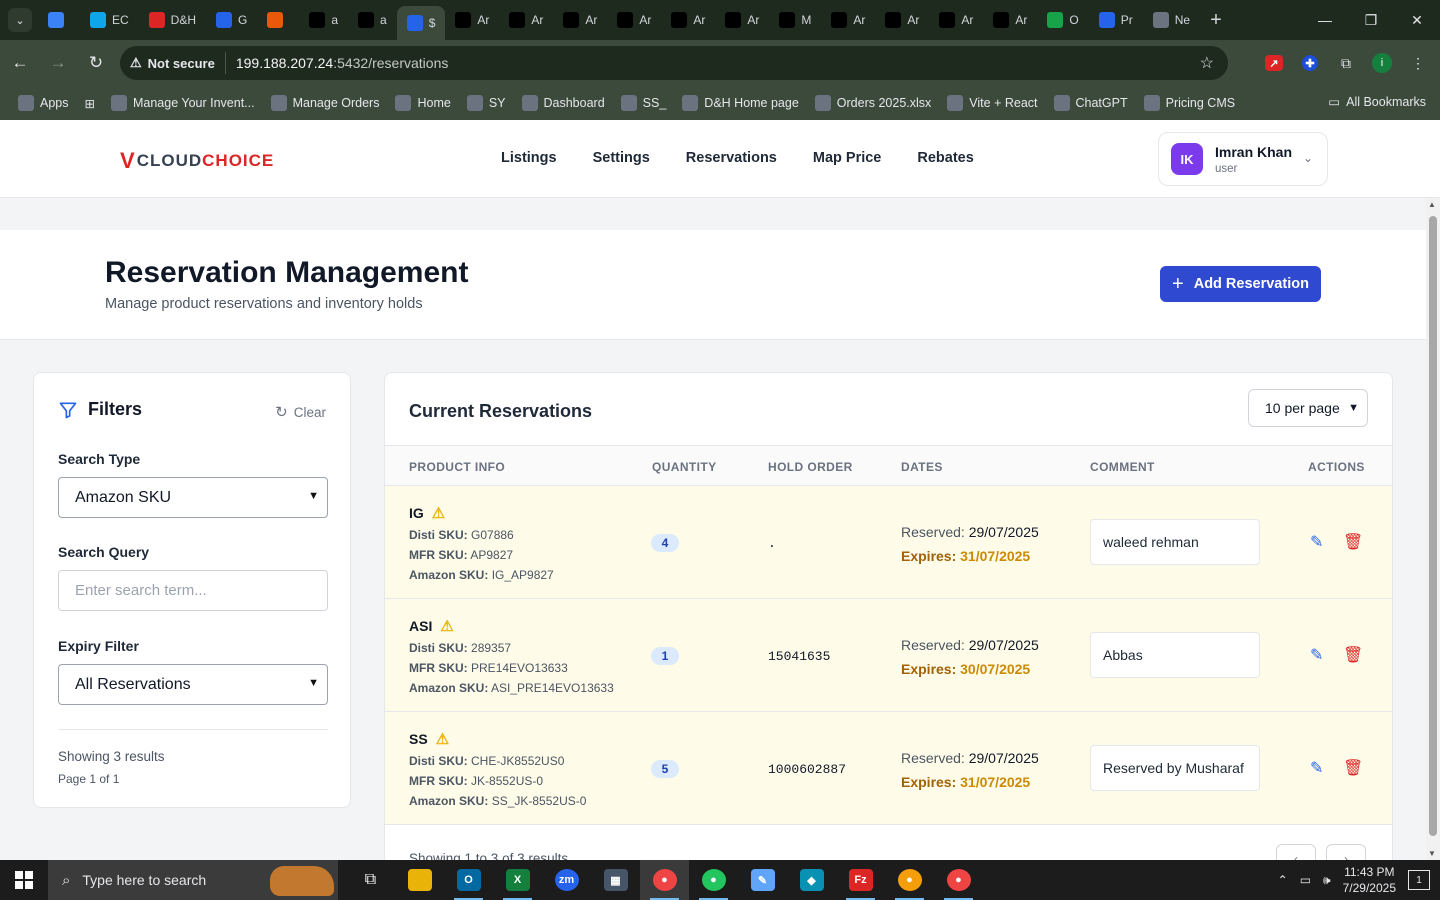  I want to click on taskbar-search: ⌕ Type here to search, so click(193, 880).